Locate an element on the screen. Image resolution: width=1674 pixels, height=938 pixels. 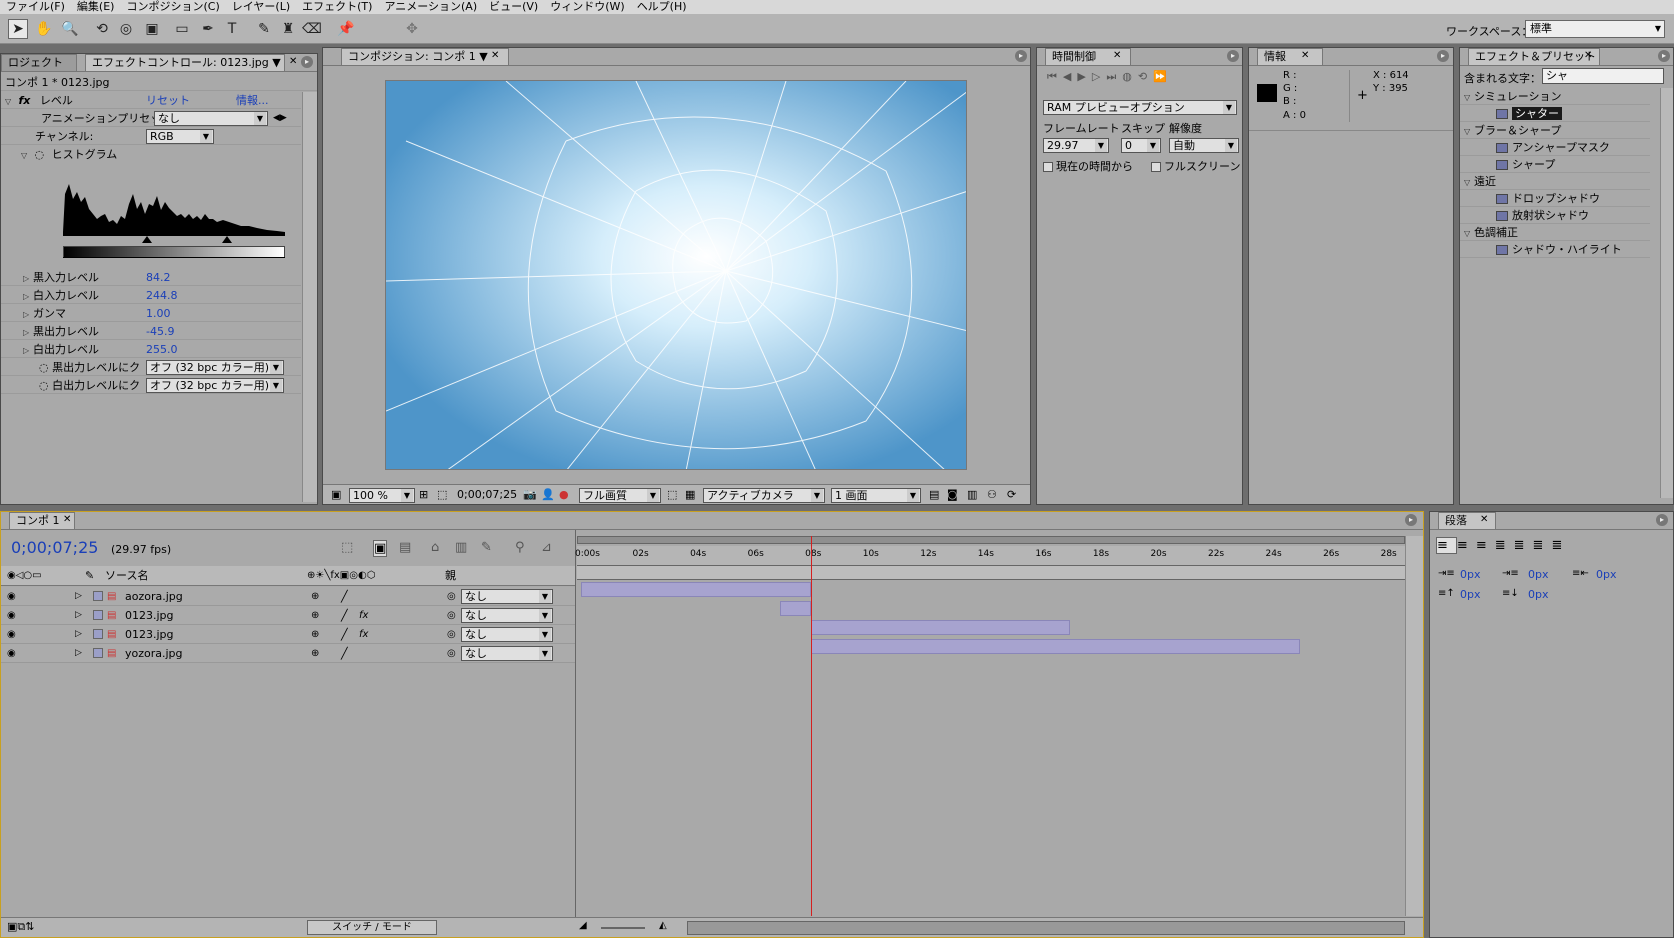
av-features-header-icon: ◉◁○▭ is located at coordinates (24, 576).